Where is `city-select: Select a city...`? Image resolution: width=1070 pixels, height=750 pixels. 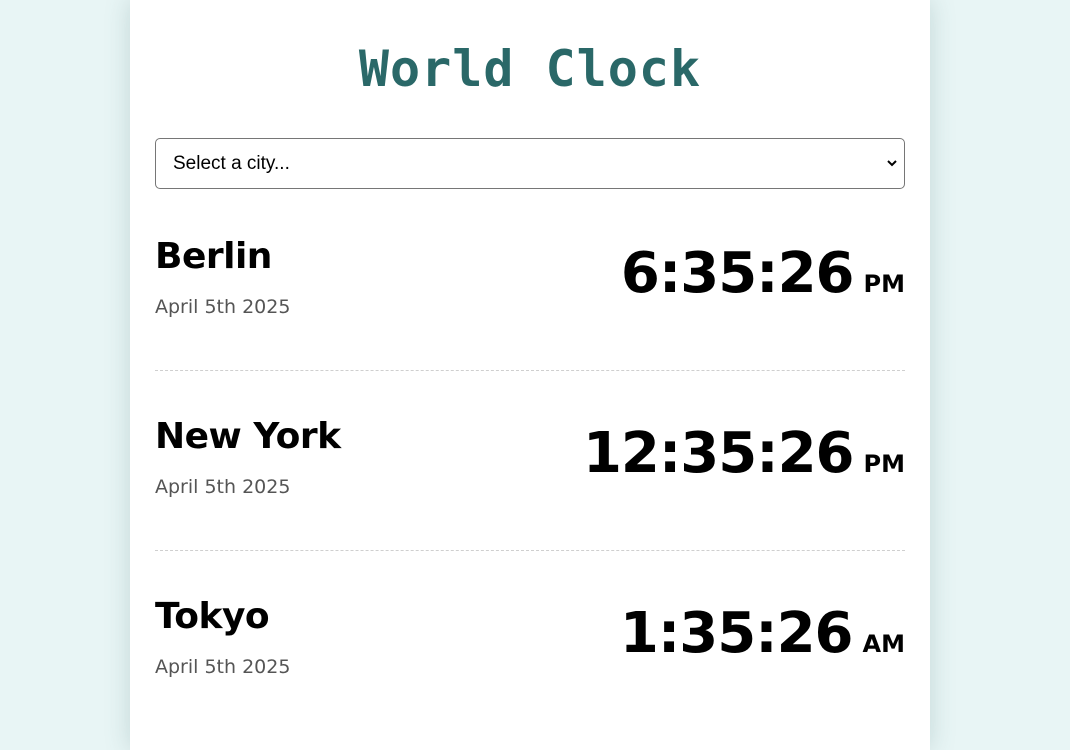
city-select: Select a city... is located at coordinates (530, 163).